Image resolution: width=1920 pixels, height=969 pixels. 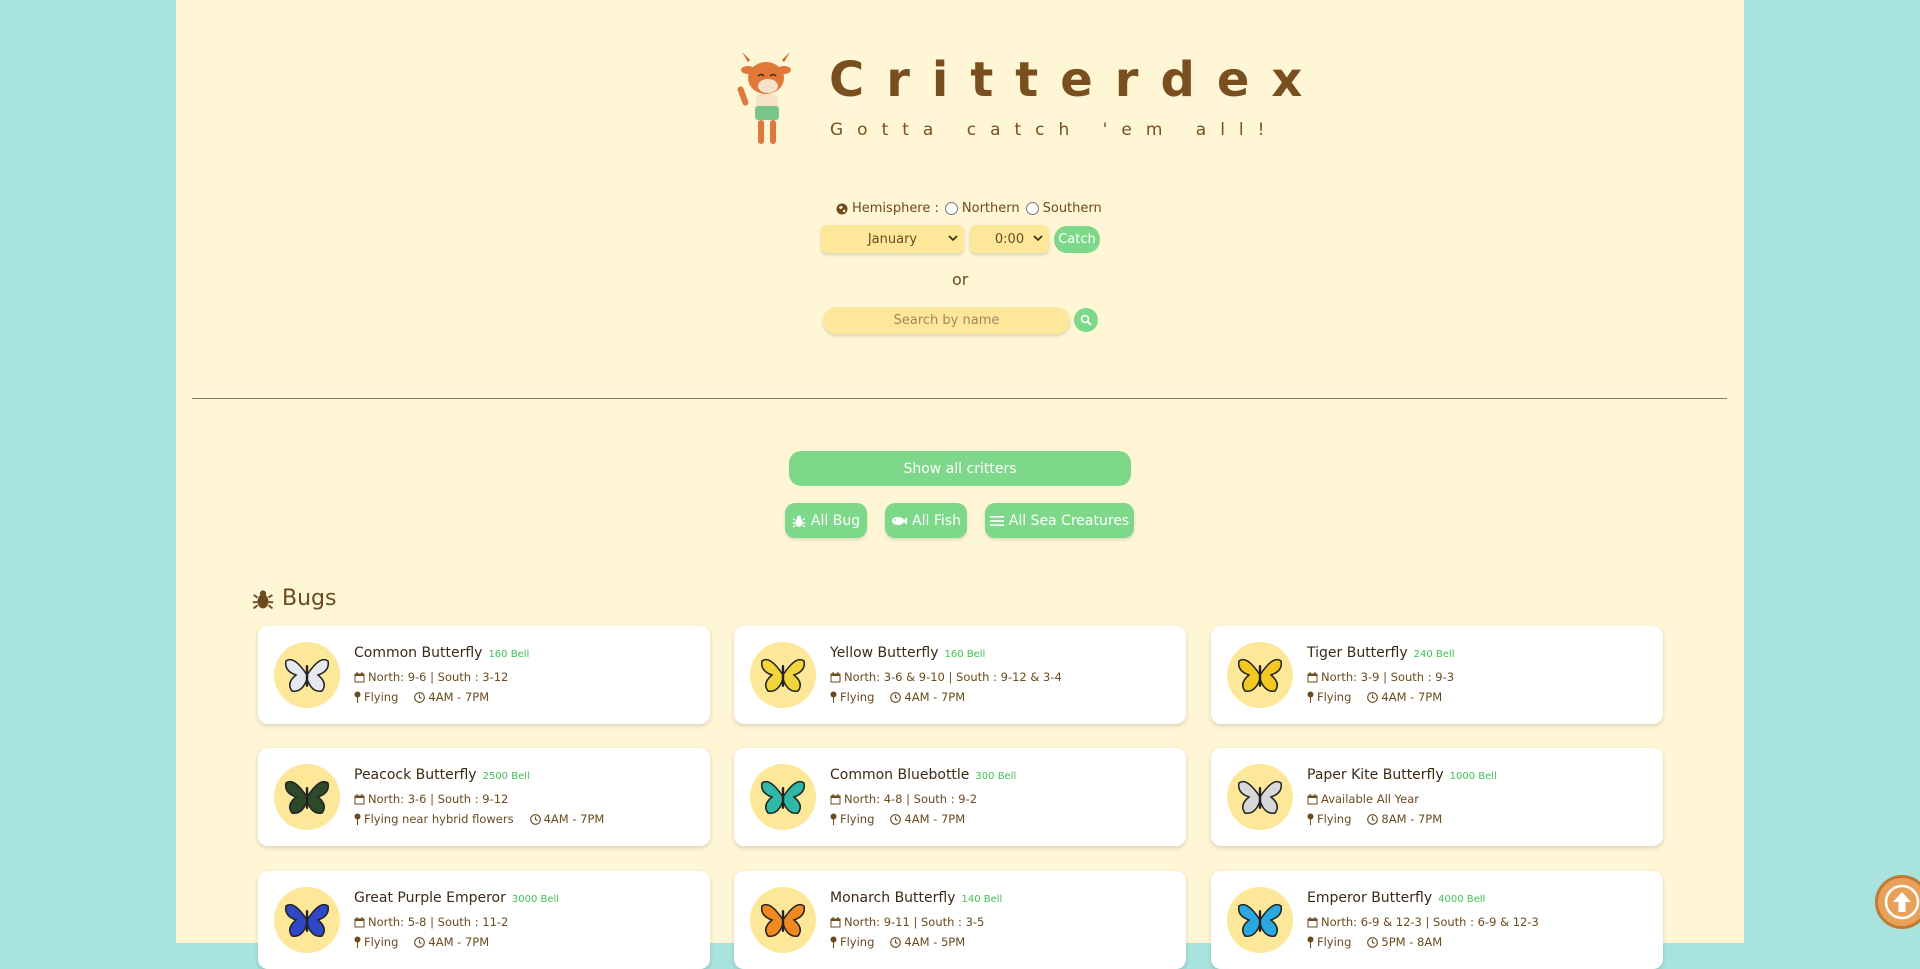 I want to click on northern-label: Northern, so click(x=991, y=208).